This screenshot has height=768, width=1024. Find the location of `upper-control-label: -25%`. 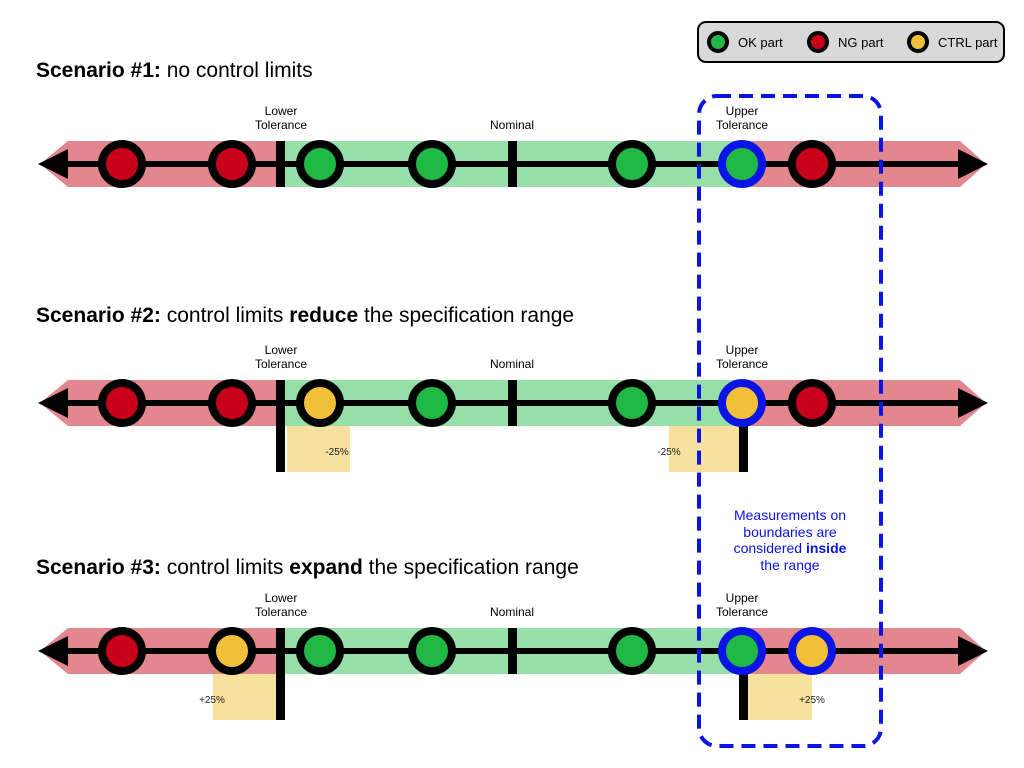

upper-control-label: -25% is located at coordinates (668, 452).